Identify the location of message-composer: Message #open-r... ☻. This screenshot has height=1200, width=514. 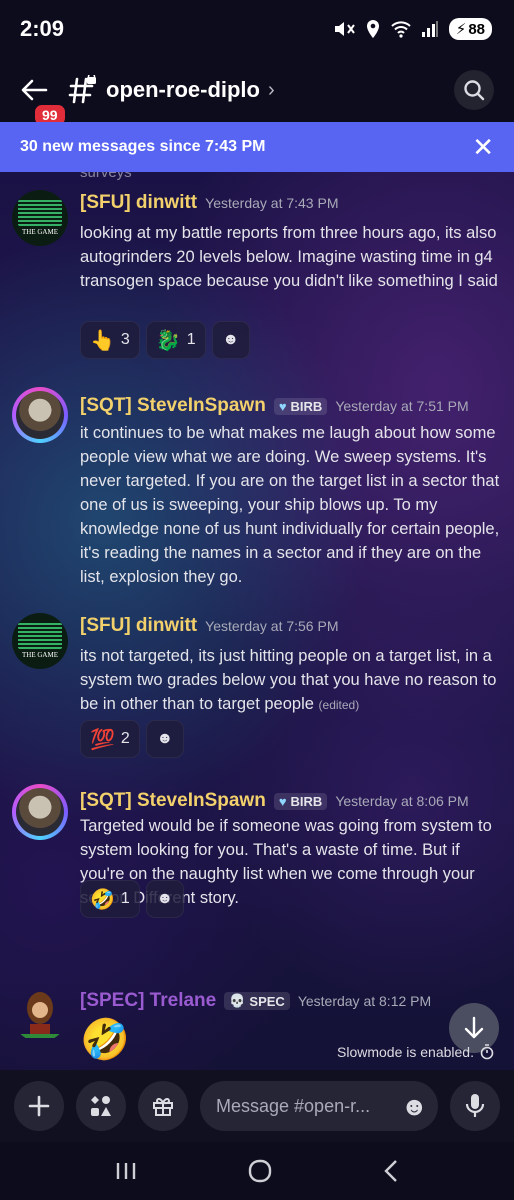
(257, 1106).